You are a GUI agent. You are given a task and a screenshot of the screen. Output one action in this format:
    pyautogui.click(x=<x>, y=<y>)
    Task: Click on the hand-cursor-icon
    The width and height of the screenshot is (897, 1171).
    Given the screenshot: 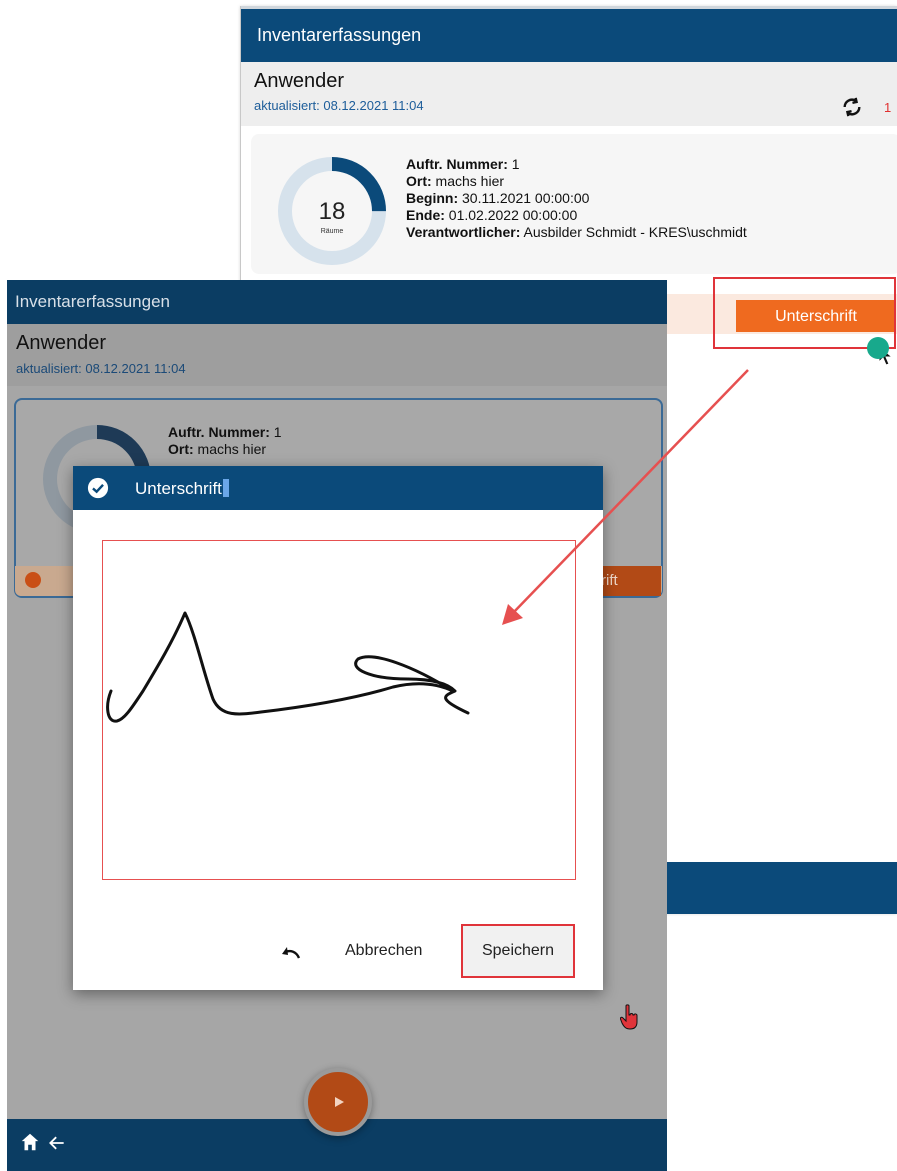 What is the action you would take?
    pyautogui.click(x=629, y=1017)
    